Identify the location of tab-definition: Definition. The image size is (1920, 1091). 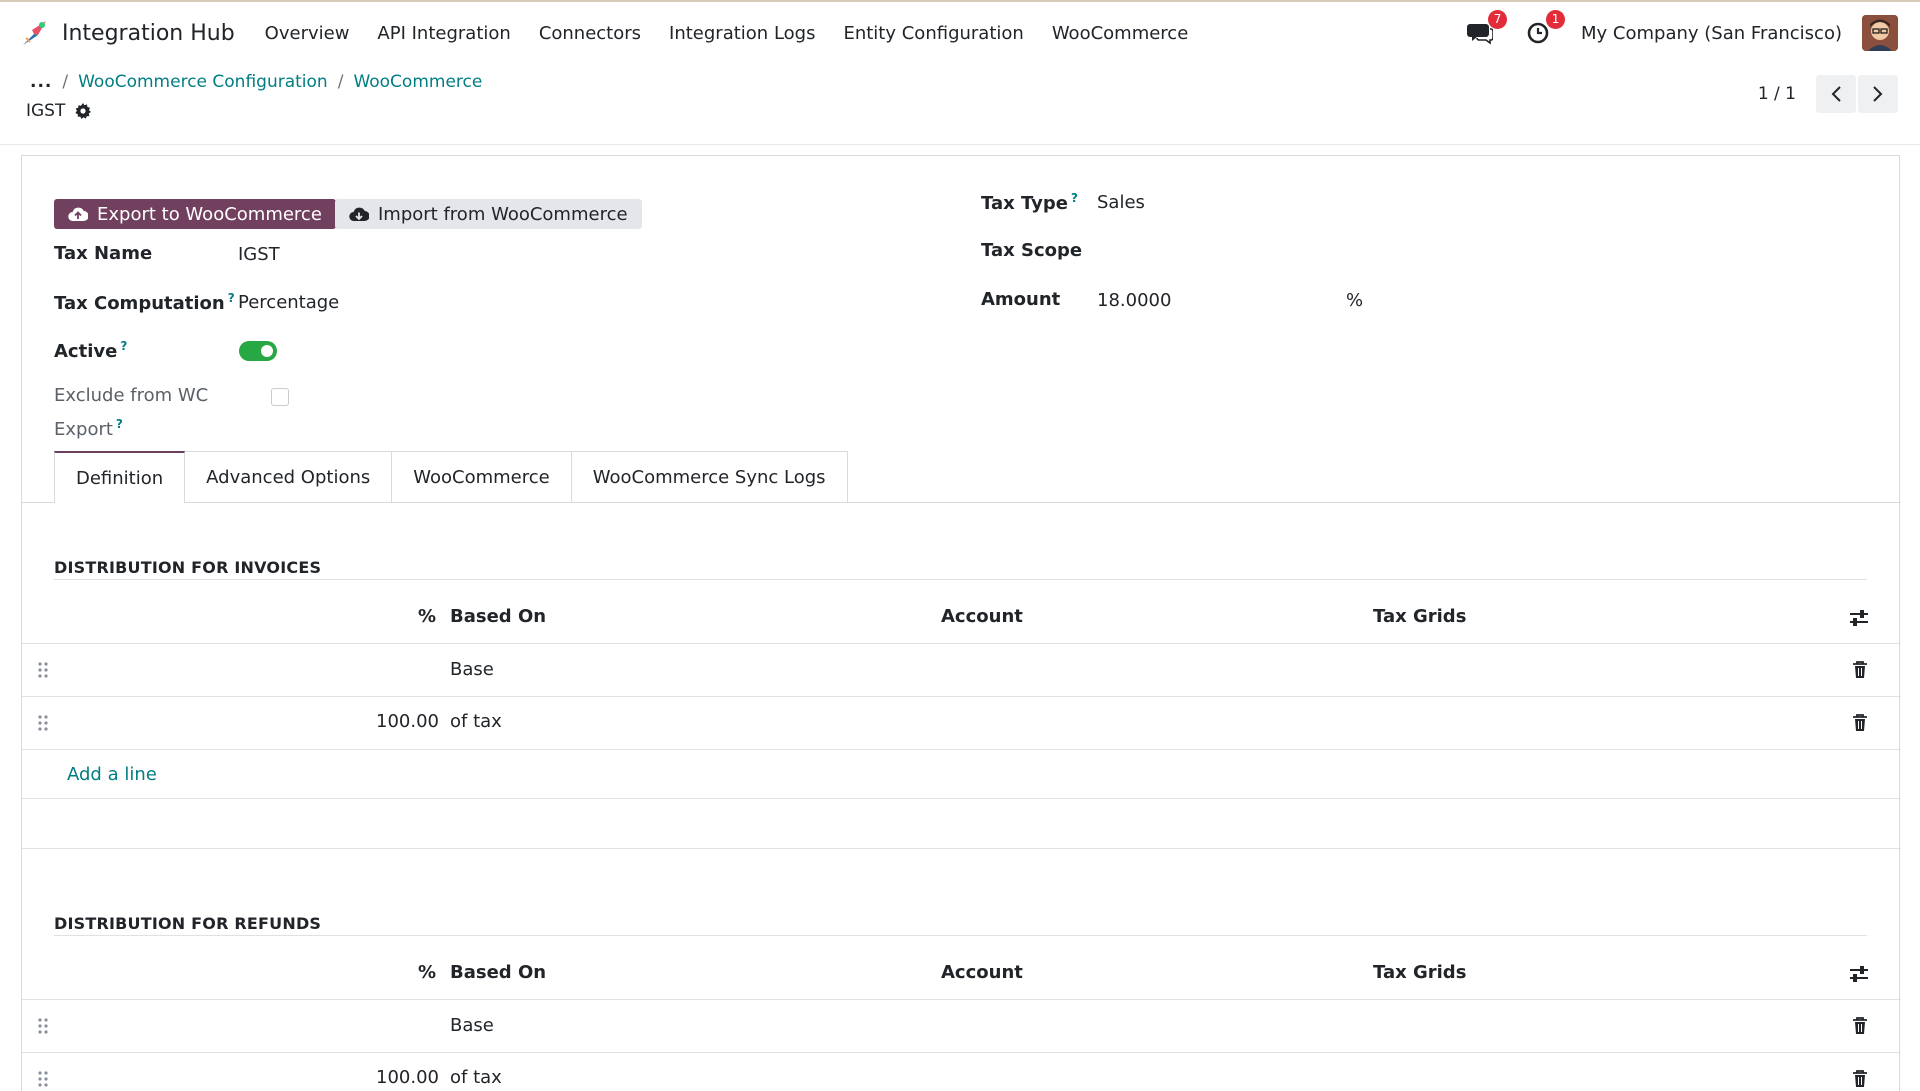
(120, 477).